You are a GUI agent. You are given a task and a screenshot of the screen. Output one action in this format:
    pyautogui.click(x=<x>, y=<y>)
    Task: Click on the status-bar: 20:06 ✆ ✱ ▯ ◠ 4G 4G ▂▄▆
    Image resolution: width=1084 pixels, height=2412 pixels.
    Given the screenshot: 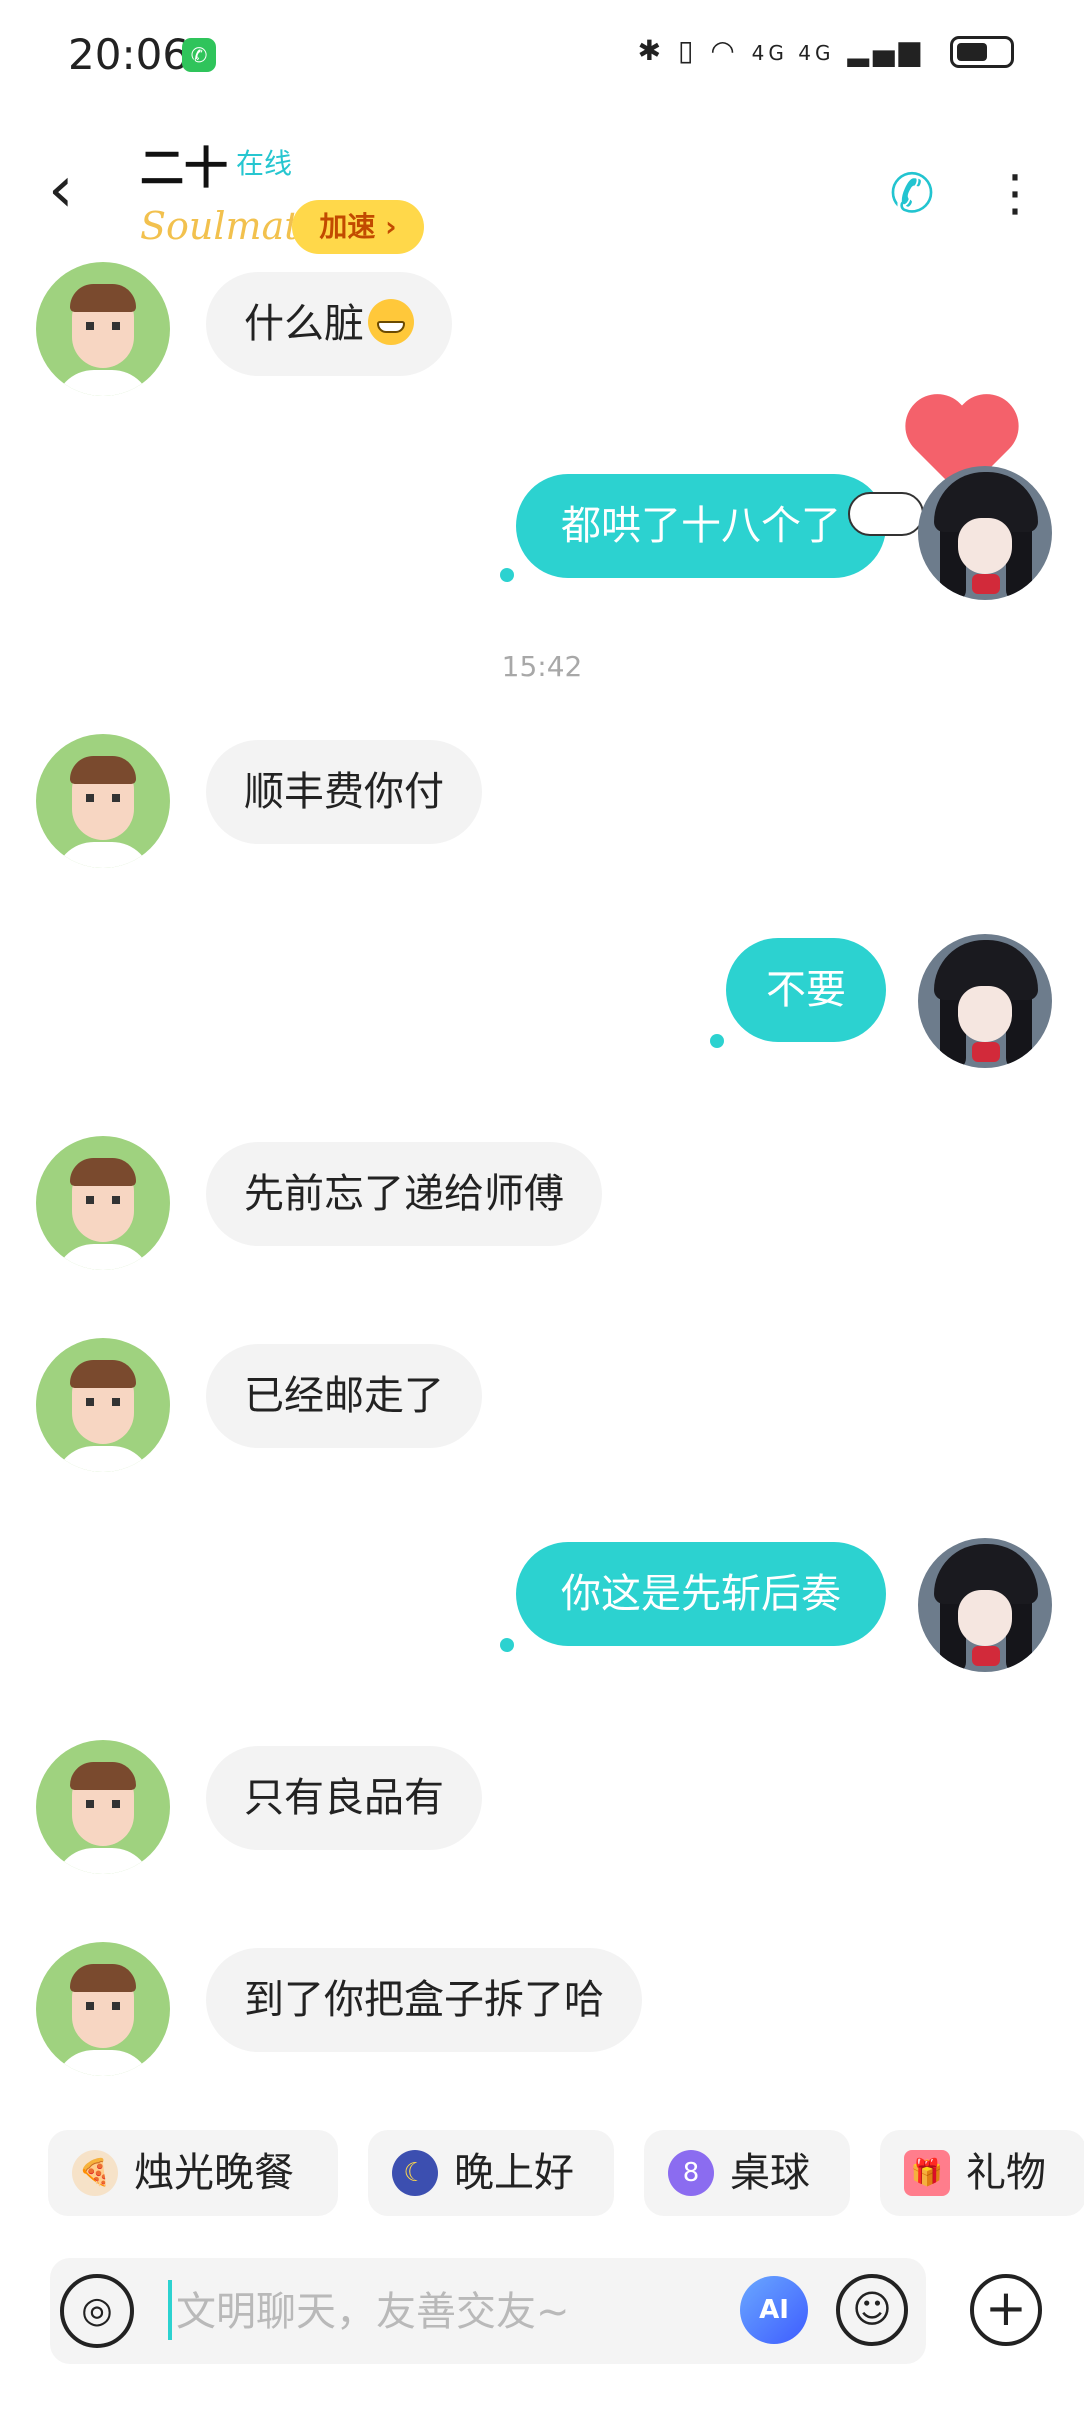 What is the action you would take?
    pyautogui.click(x=542, y=55)
    